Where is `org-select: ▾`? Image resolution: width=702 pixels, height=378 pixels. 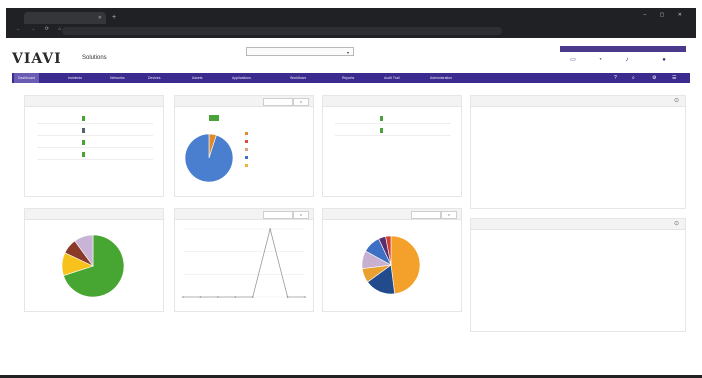 org-select: ▾ is located at coordinates (300, 51).